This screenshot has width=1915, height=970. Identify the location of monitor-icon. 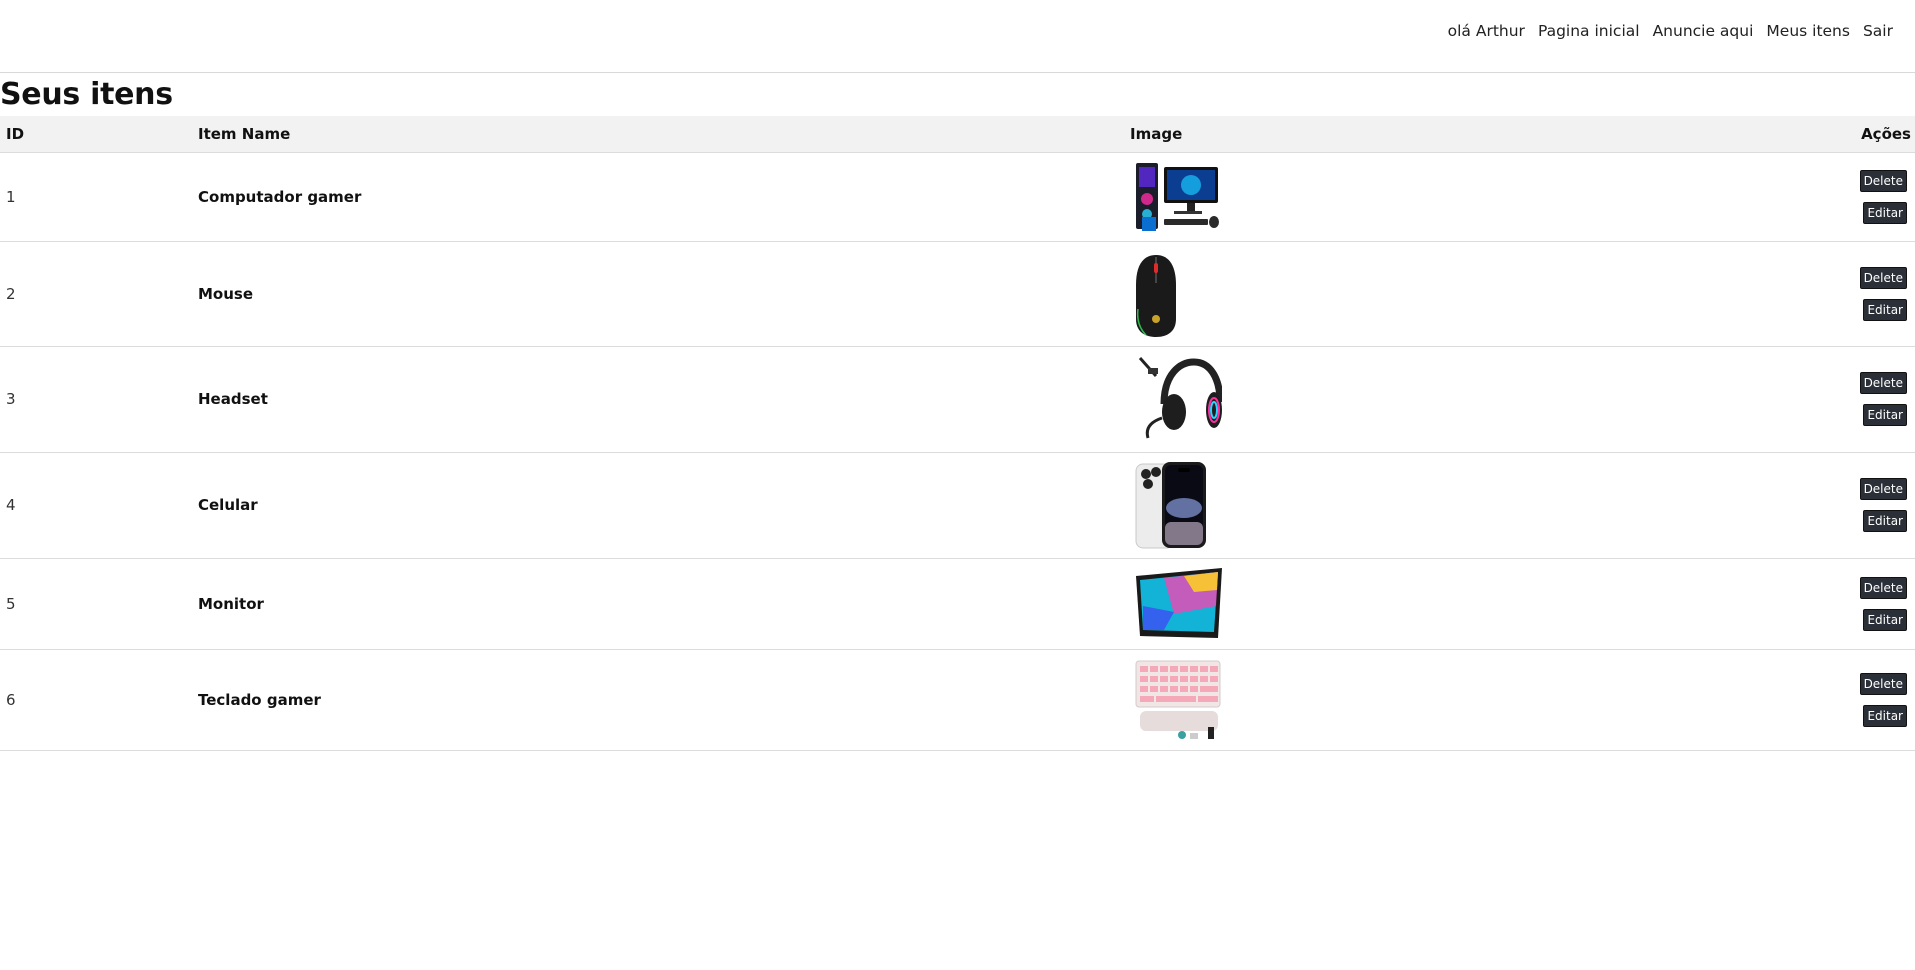
(1179, 602).